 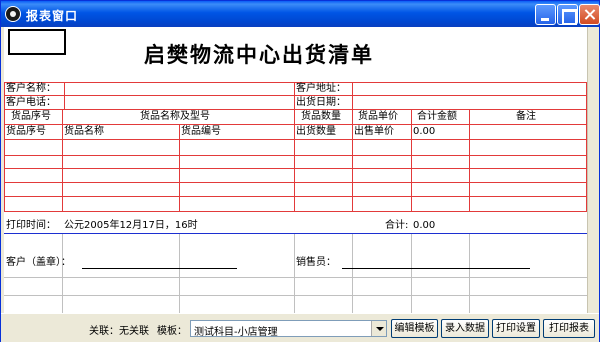 What do you see at coordinates (567, 14) in the screenshot?
I see `maximize-icon` at bounding box center [567, 14].